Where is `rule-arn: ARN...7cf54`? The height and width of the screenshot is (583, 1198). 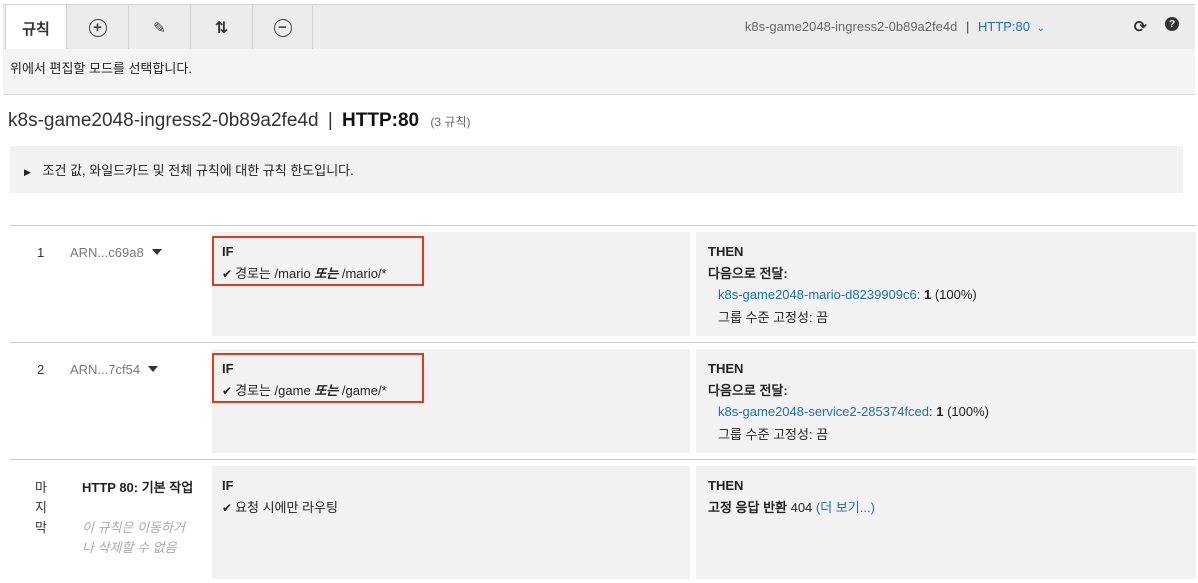
rule-arn: ARN...7cf54 is located at coordinates (105, 369).